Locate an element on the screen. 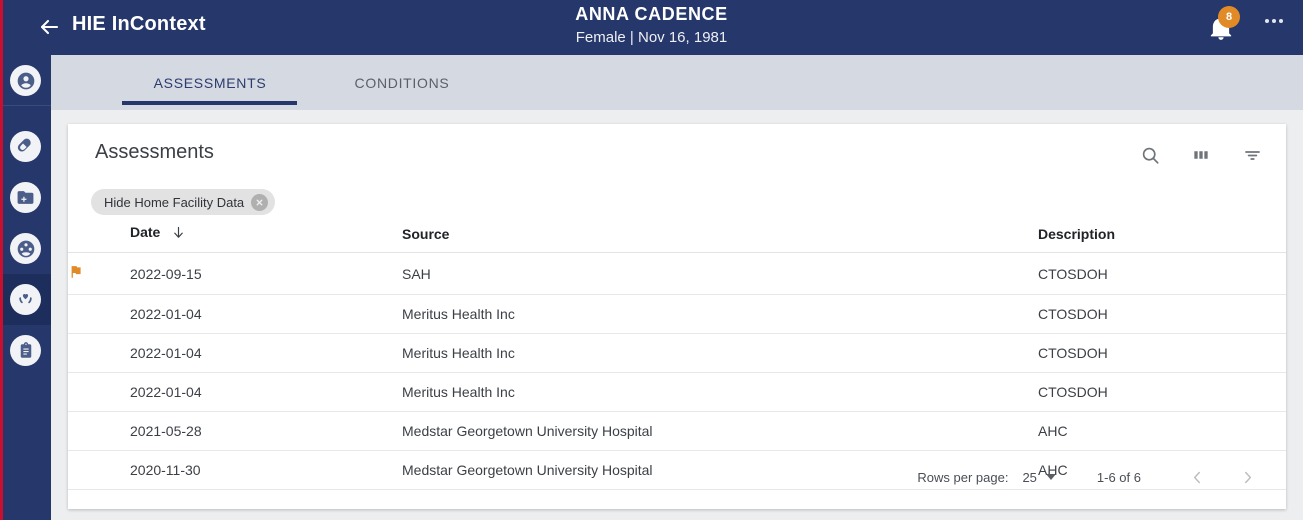  row-source: SAH is located at coordinates (720, 273).